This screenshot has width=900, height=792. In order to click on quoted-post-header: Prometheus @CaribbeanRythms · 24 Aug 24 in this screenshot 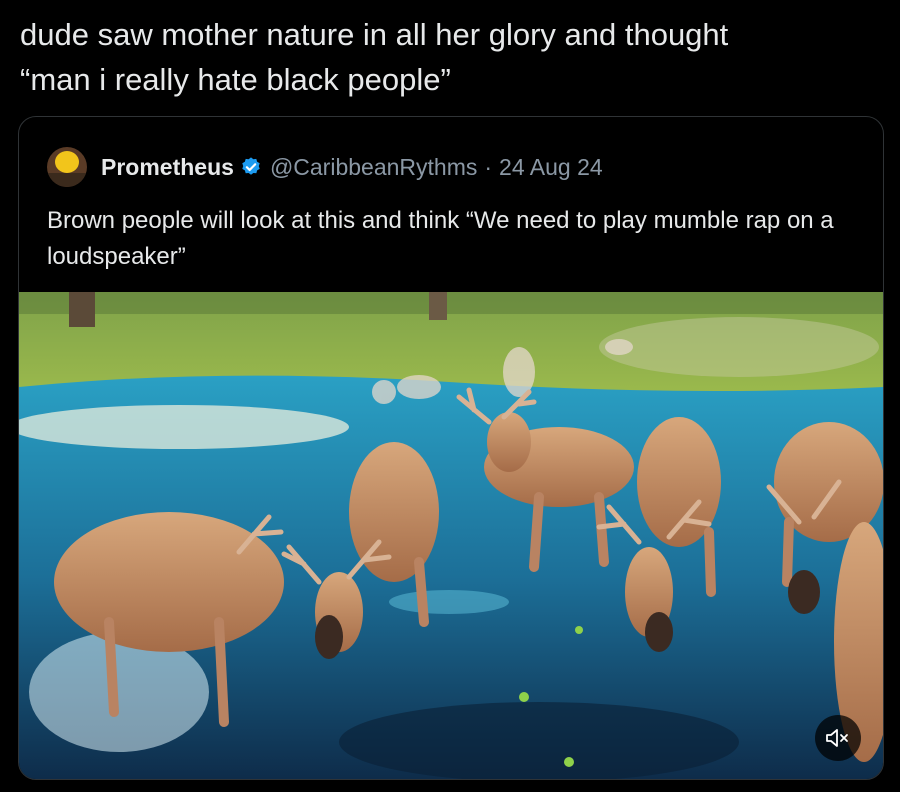, I will do `click(325, 167)`.